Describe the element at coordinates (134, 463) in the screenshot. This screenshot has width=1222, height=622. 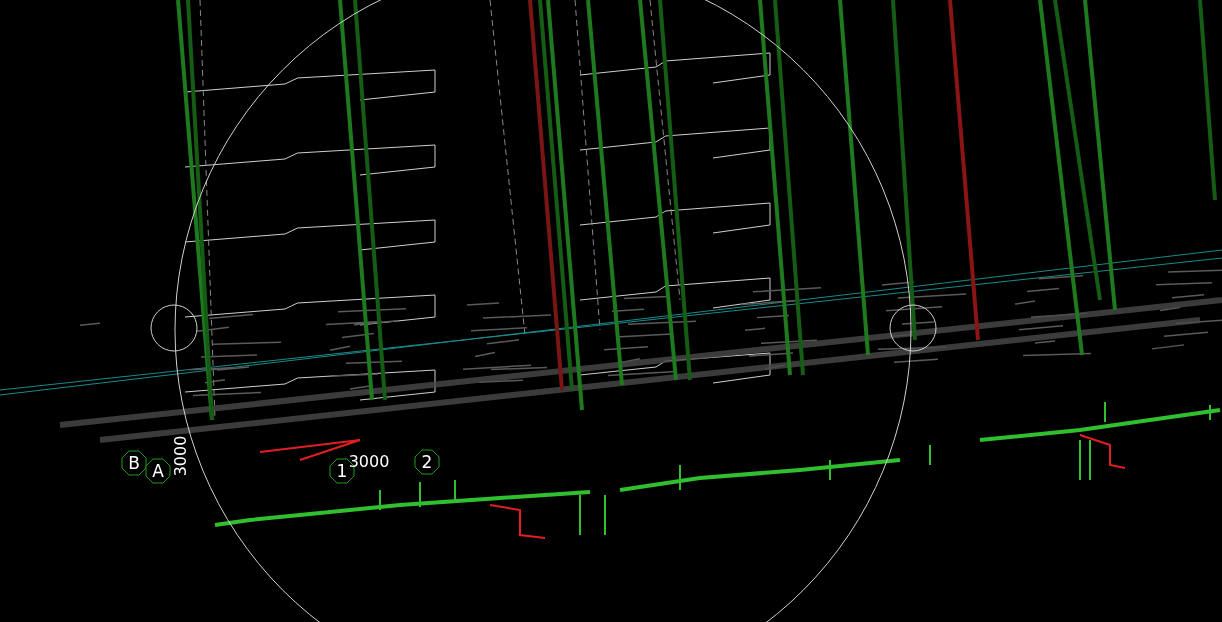
I see `grid-bubble: B` at that location.